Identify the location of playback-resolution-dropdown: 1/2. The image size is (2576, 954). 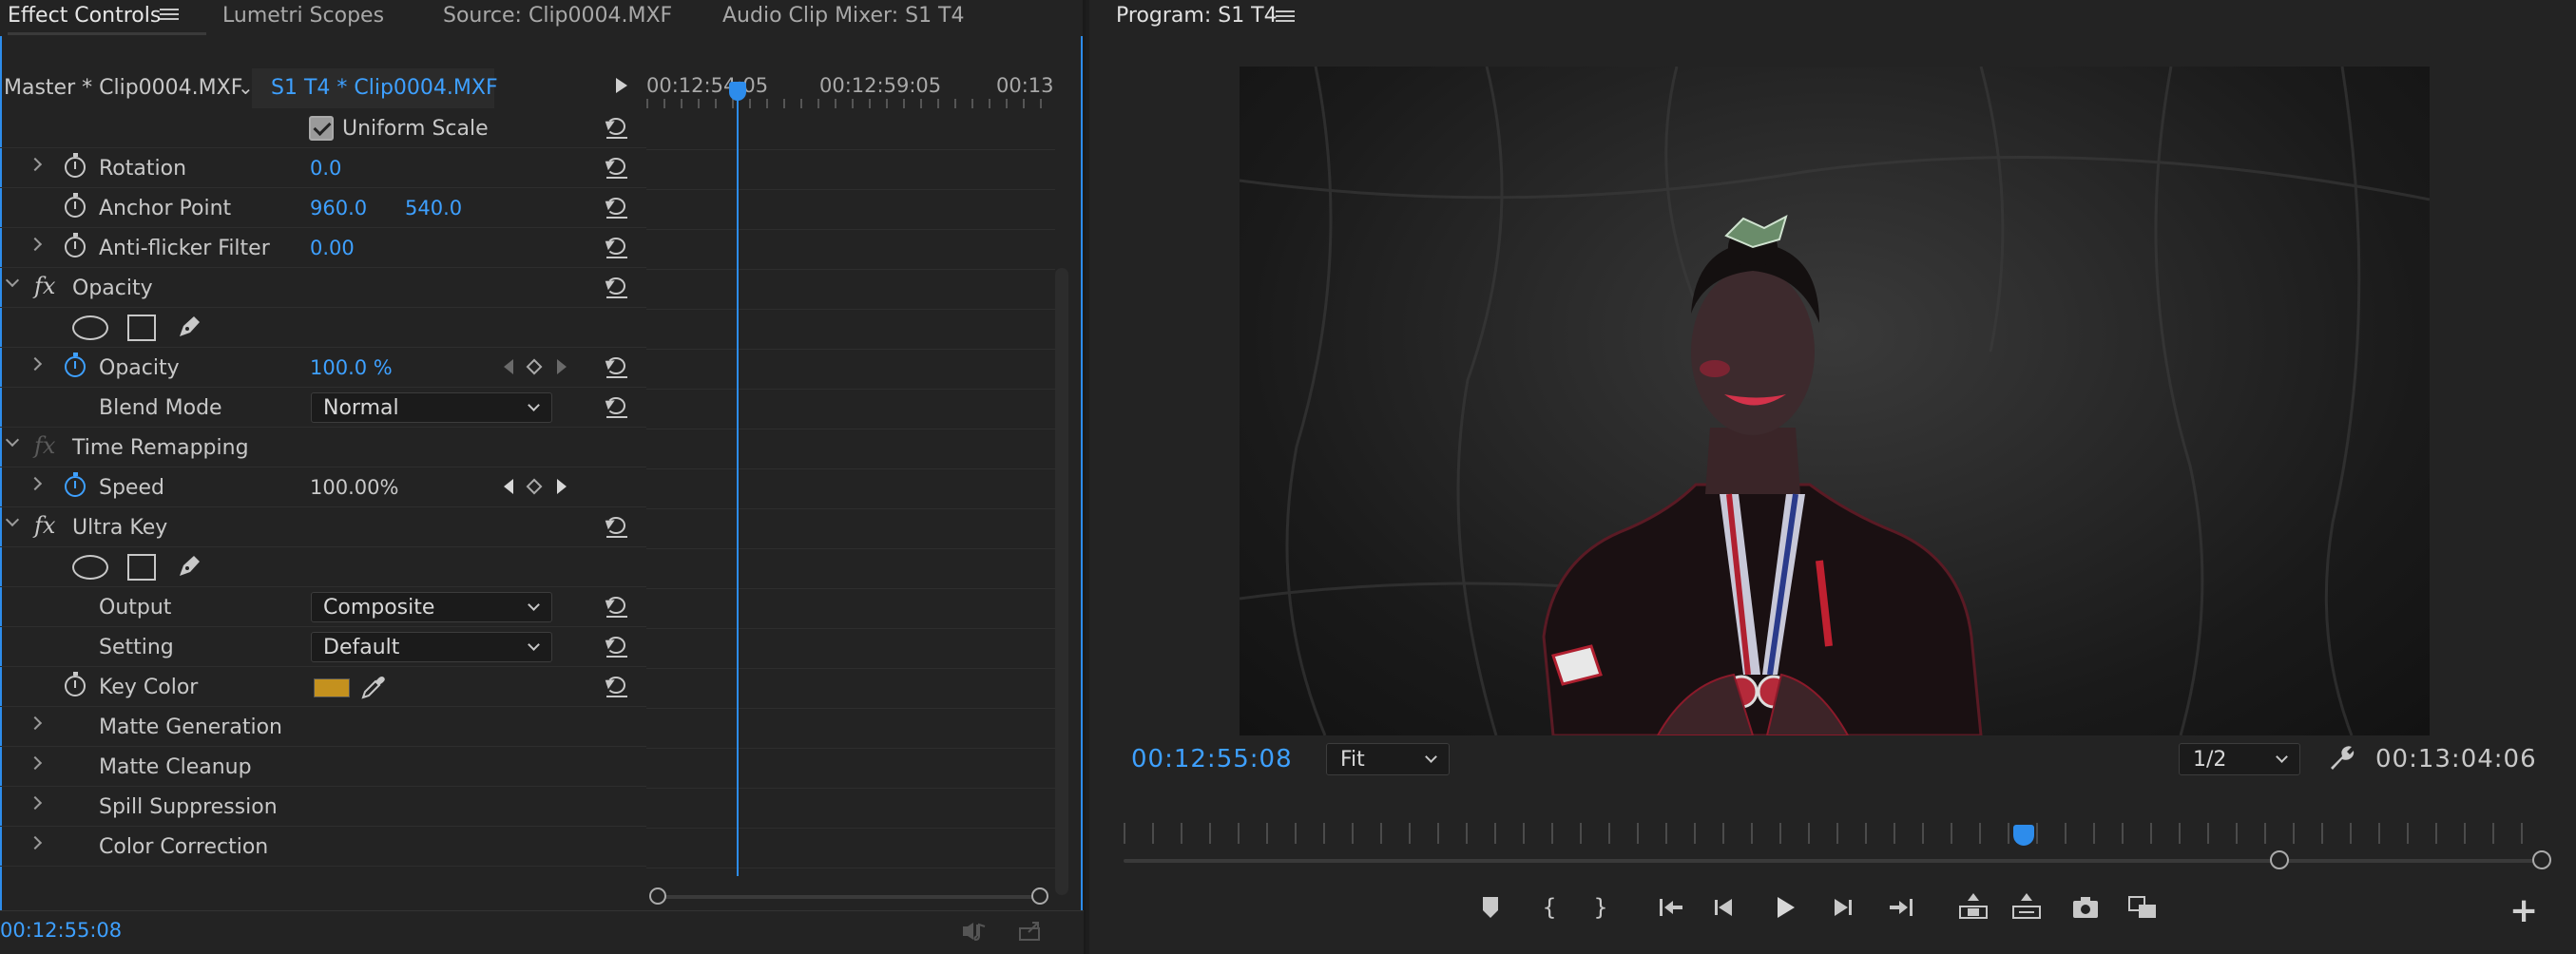
(2239, 759).